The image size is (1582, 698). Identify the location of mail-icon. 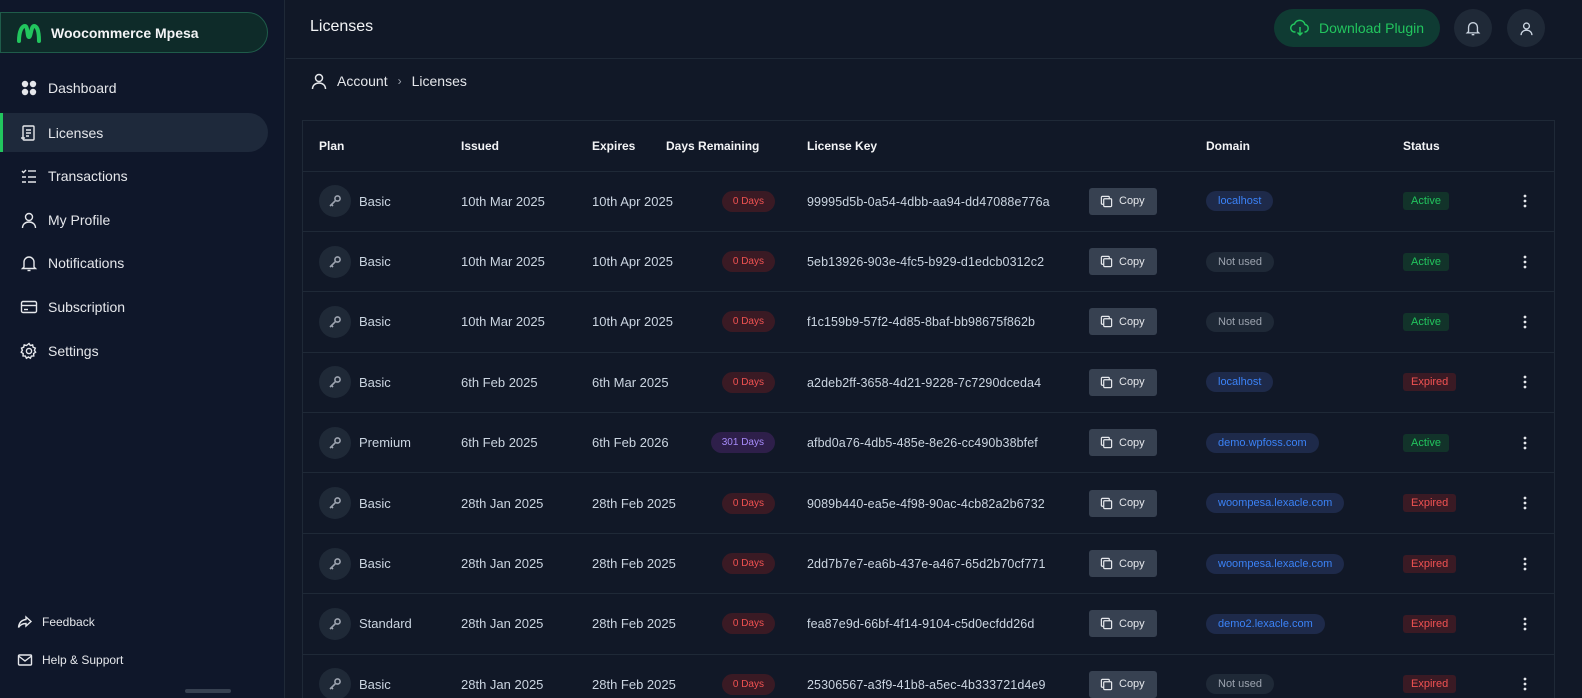
(25, 660).